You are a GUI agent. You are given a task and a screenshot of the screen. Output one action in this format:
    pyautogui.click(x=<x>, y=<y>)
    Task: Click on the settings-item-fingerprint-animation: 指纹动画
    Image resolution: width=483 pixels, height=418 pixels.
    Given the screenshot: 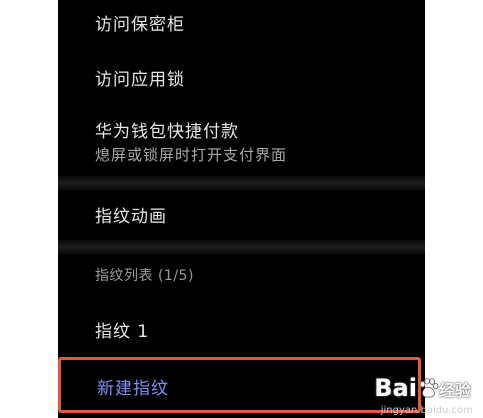 What is the action you would take?
    pyautogui.click(x=241, y=216)
    